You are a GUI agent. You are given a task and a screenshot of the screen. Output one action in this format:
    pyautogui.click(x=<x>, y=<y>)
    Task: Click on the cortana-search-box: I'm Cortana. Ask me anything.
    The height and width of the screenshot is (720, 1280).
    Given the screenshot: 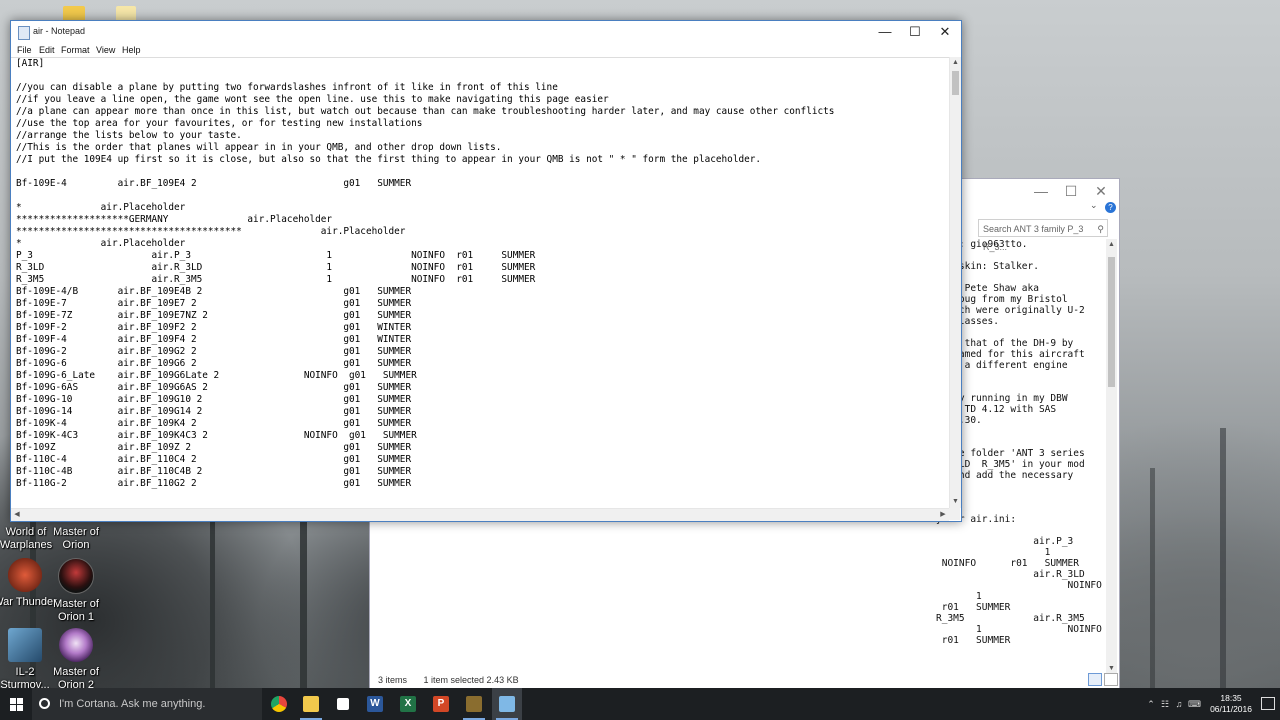 What is the action you would take?
    pyautogui.click(x=147, y=704)
    